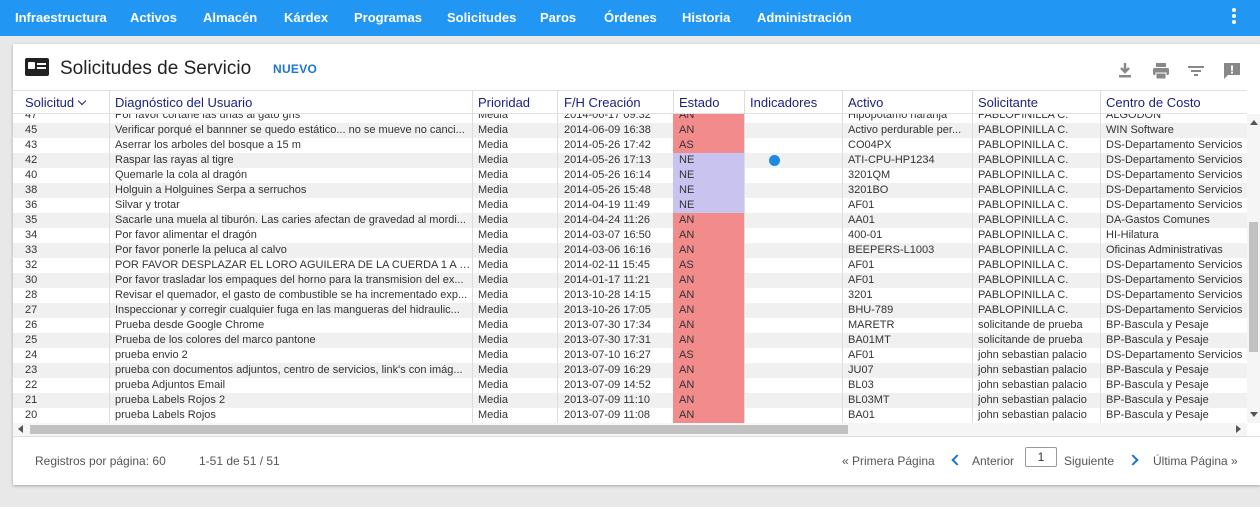 This screenshot has height=507, width=1260. Describe the element at coordinates (1041, 457) in the screenshot. I see `page-number-input: 1` at that location.